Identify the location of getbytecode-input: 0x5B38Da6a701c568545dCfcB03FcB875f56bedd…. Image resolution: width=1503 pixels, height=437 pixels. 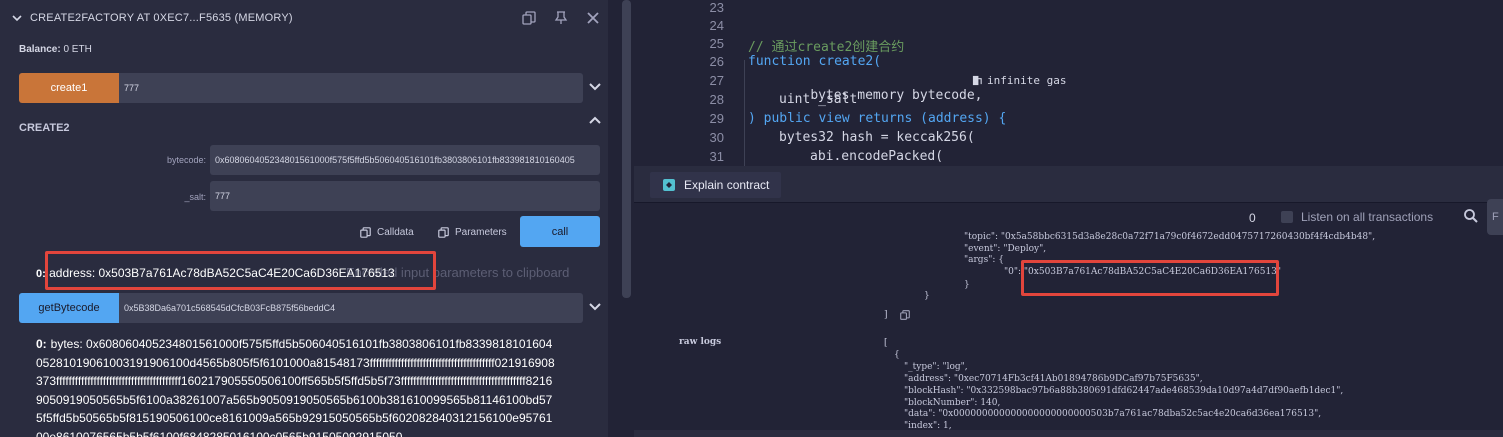
(351, 308).